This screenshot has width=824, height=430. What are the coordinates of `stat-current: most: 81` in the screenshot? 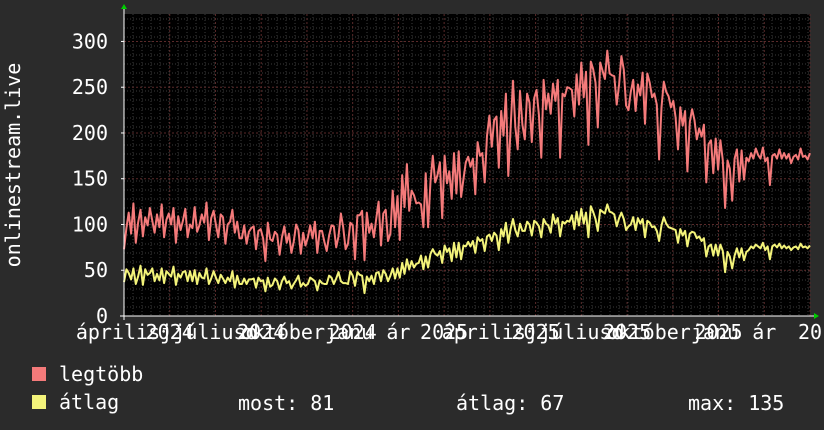 It's located at (286, 403).